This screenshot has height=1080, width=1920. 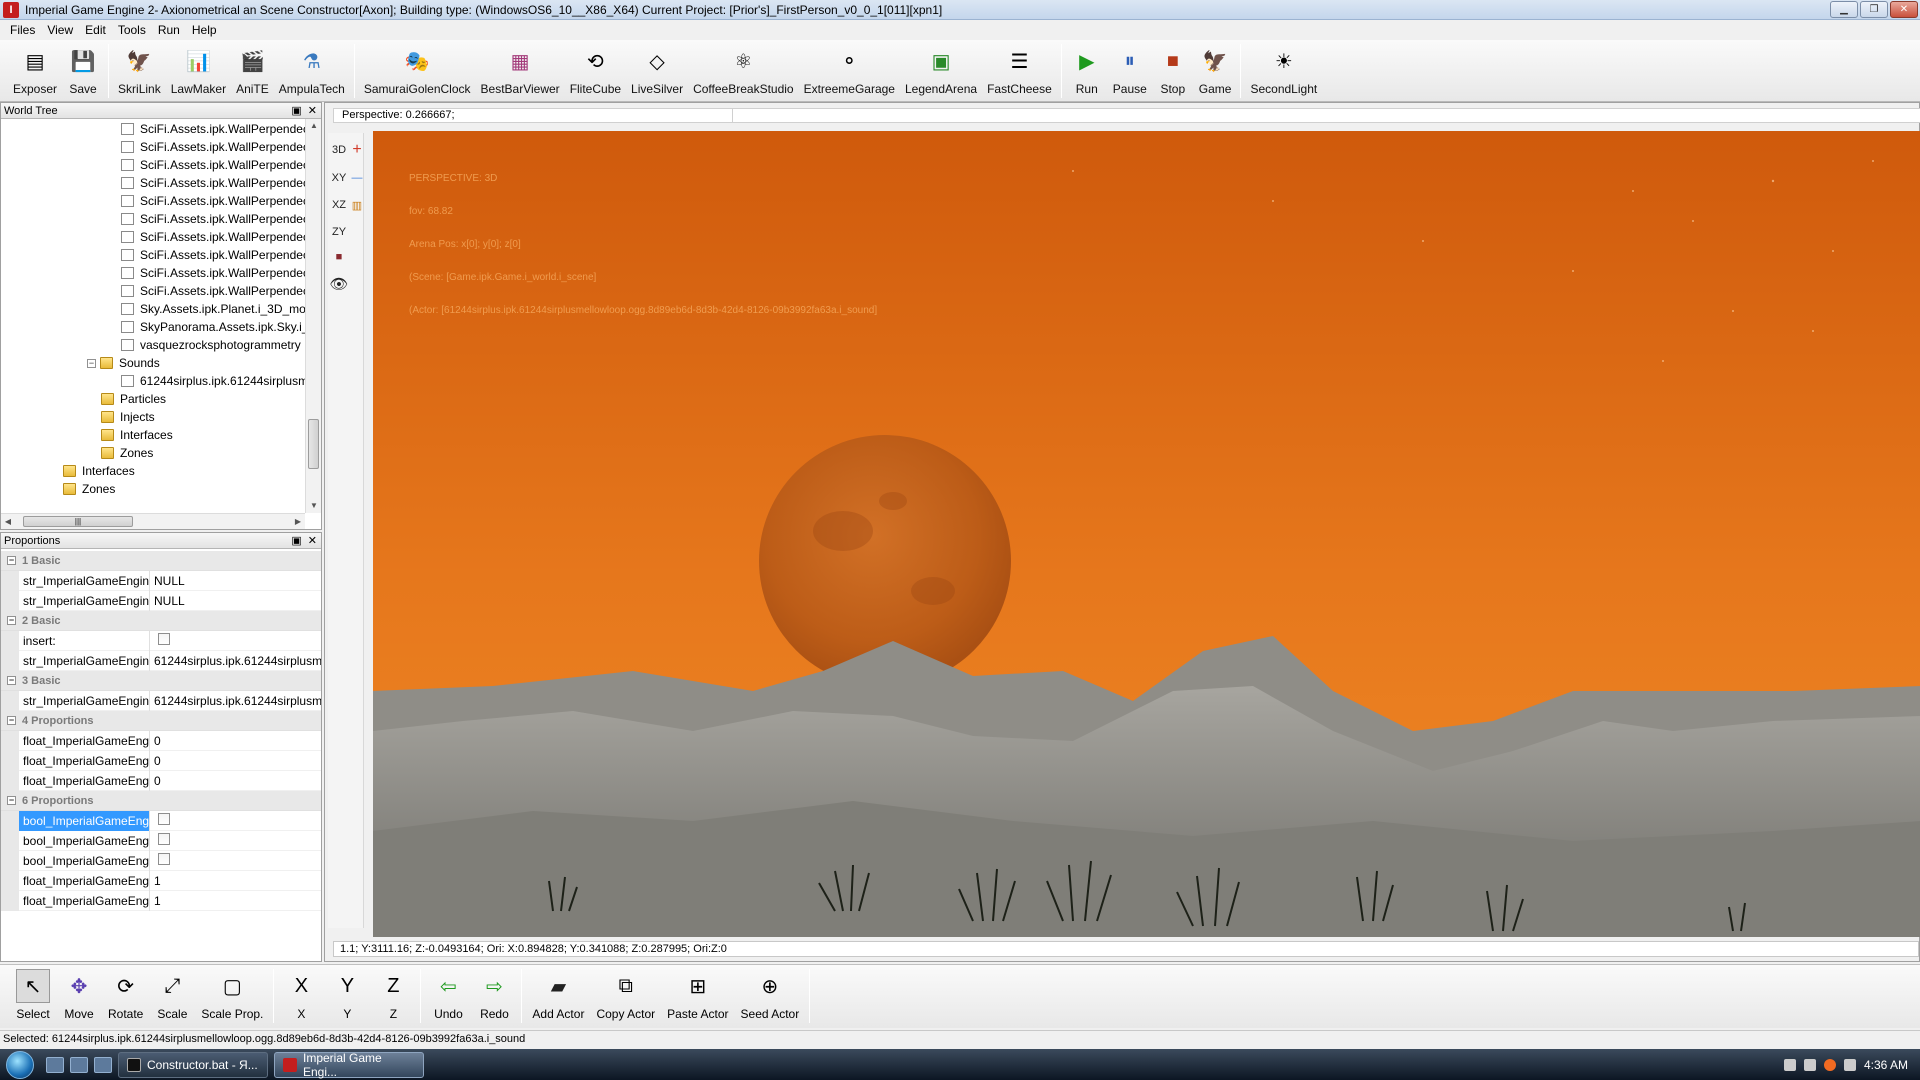 What do you see at coordinates (161, 621) in the screenshot?
I see `property-category: −2 Basic` at bounding box center [161, 621].